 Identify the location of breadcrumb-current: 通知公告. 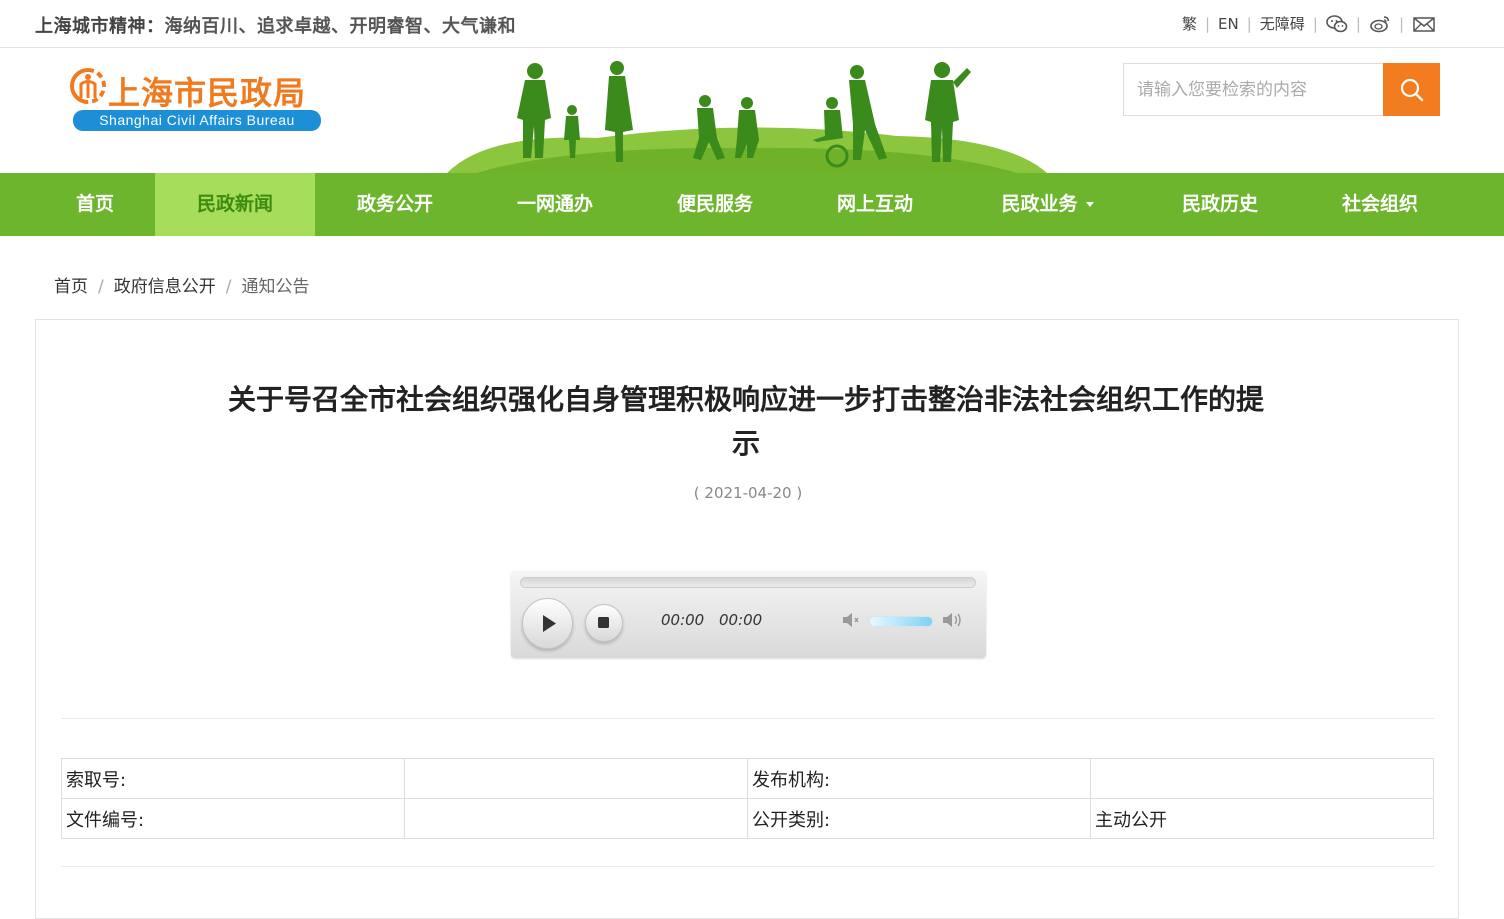
(275, 287).